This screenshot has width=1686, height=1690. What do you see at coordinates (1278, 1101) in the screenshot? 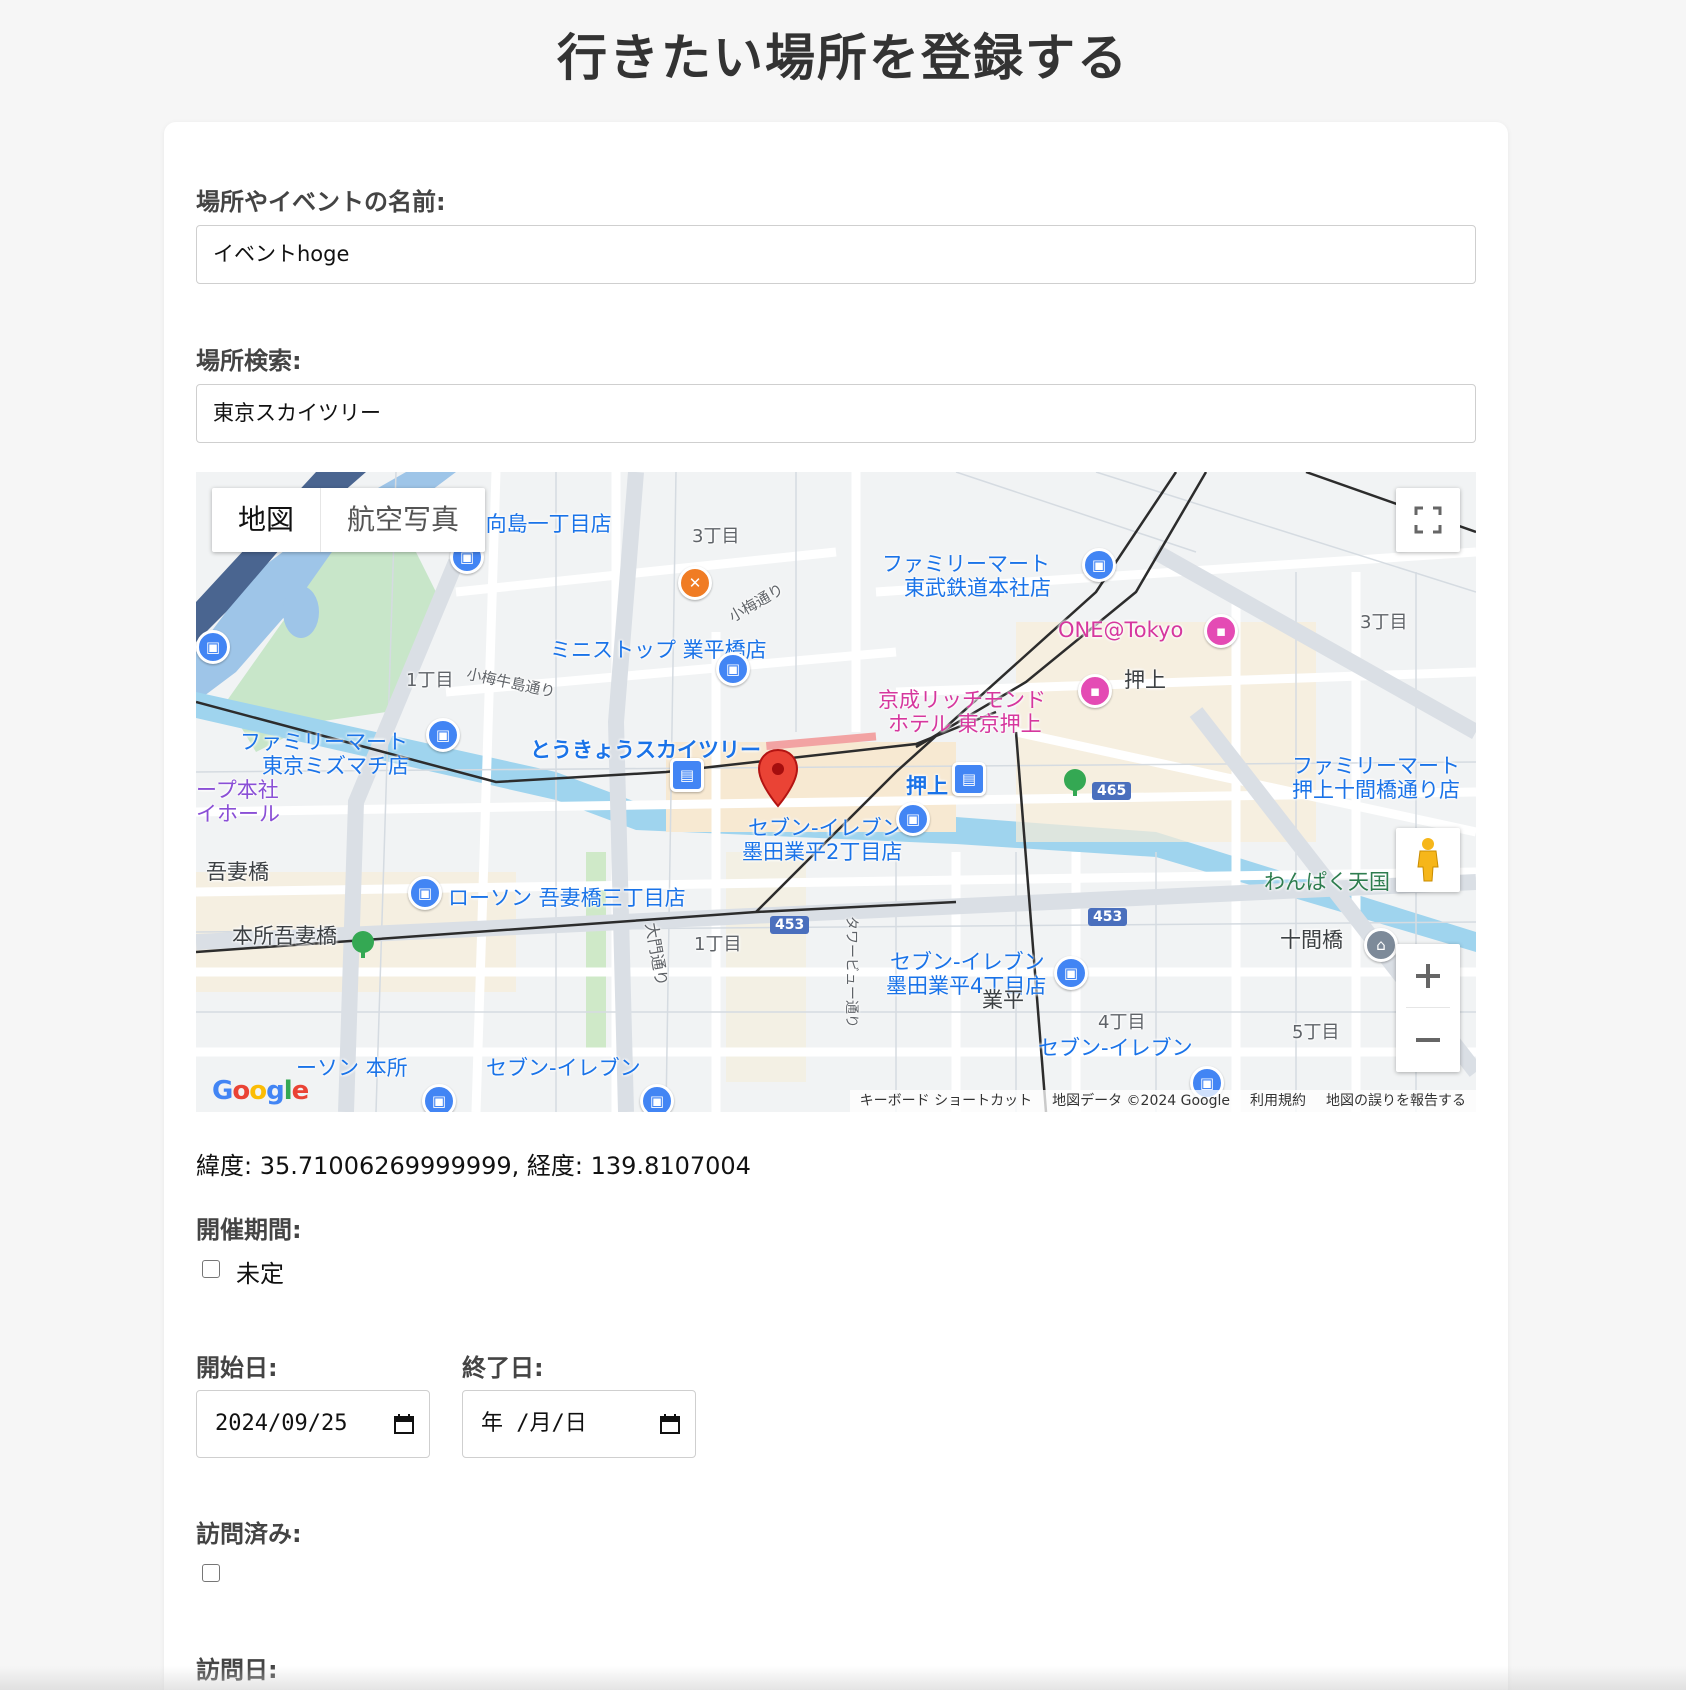
I see `terms-link: 利用規約` at bounding box center [1278, 1101].